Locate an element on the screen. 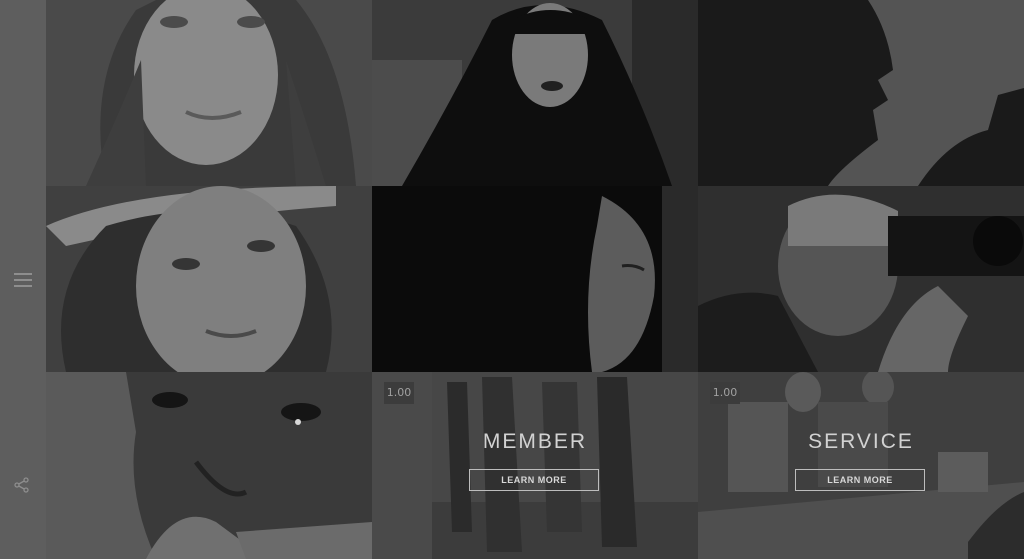 This screenshot has height=559, width=1024. tile-portrait-smiling-woman is located at coordinates (209, 93).